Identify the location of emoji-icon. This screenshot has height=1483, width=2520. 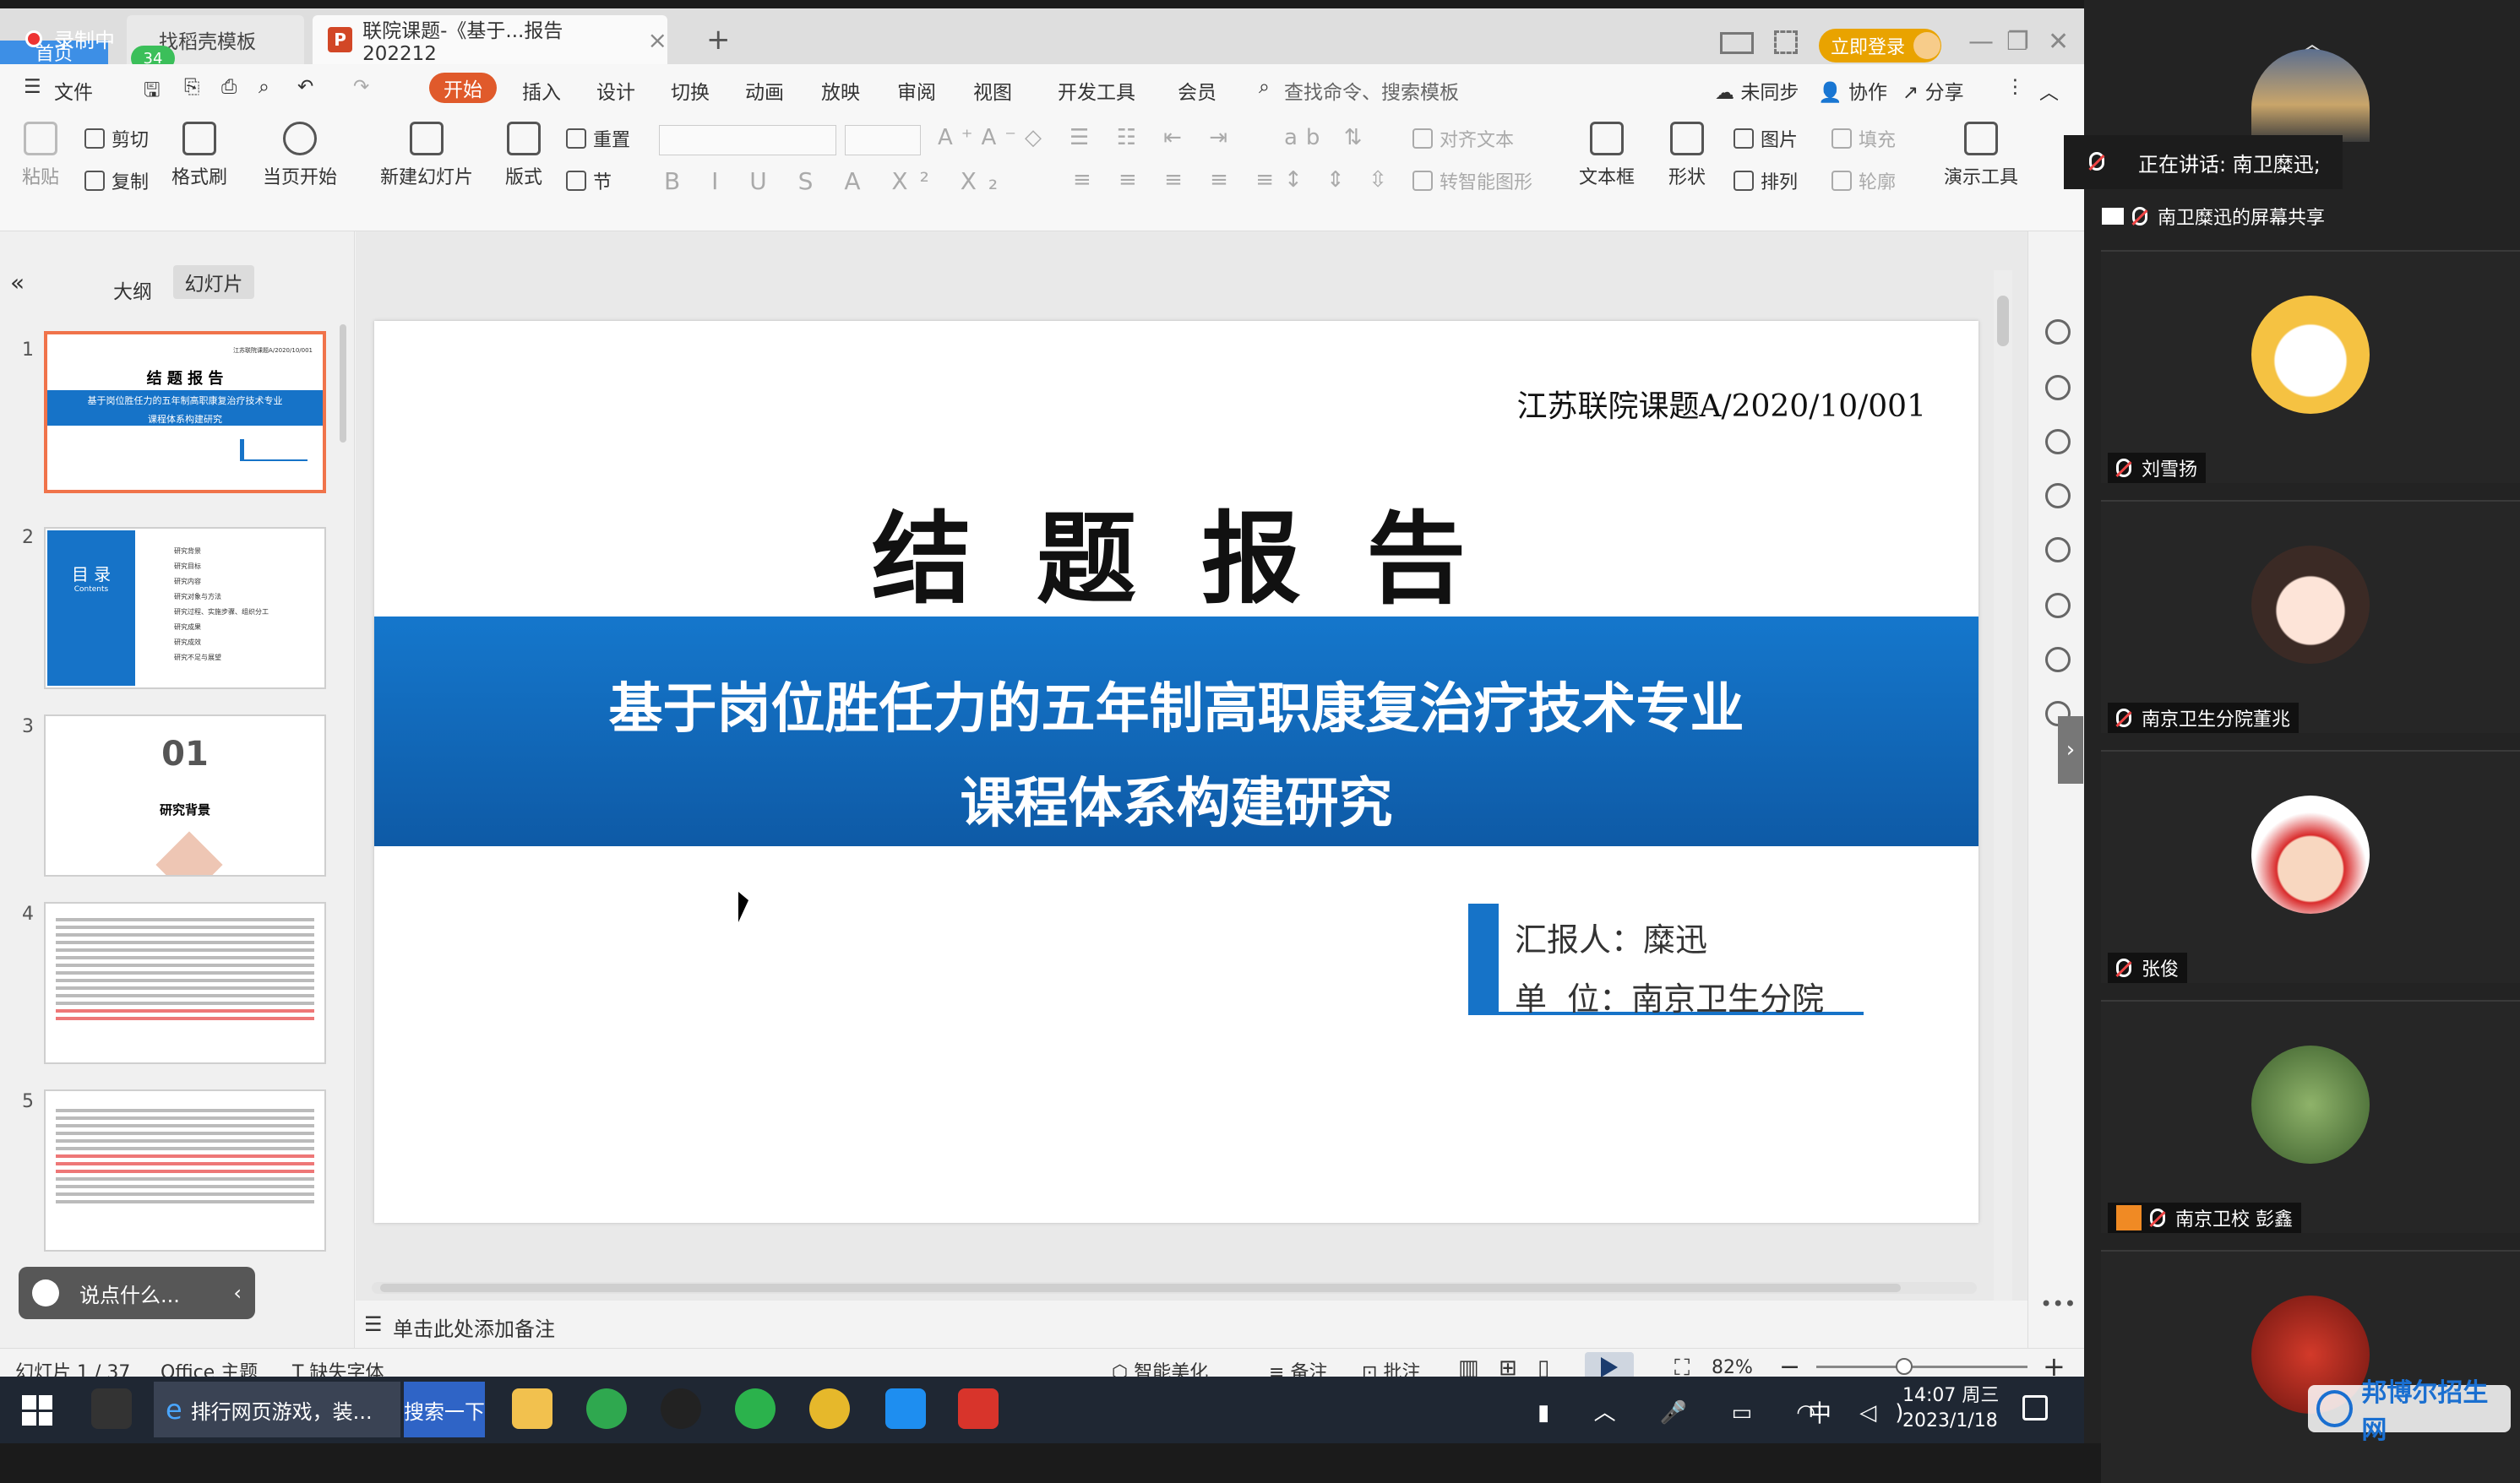
(45, 1292).